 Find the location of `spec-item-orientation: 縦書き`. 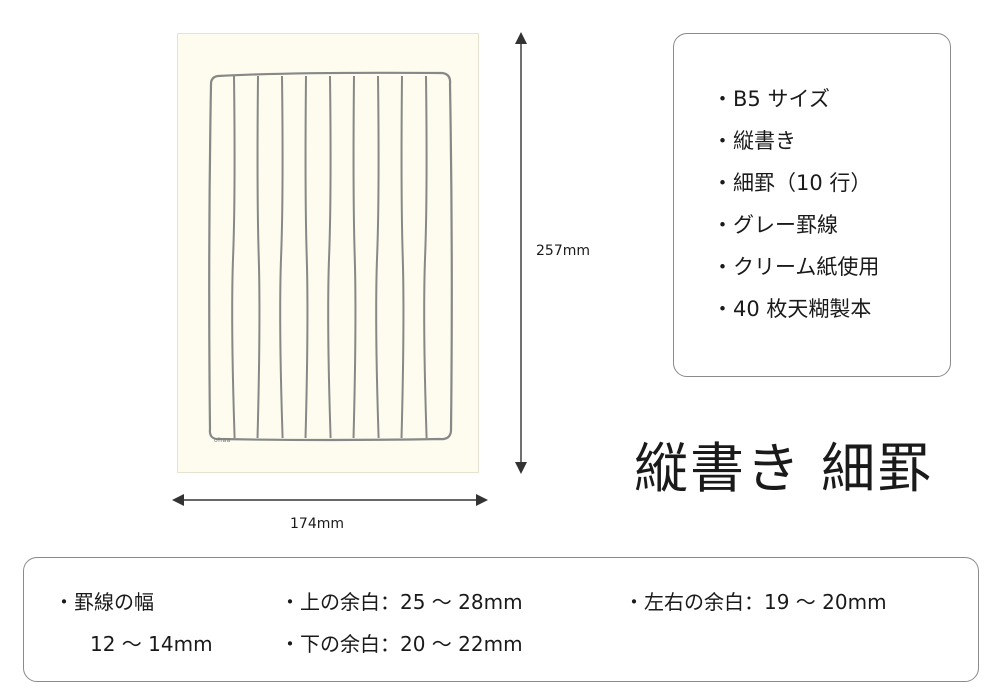

spec-item-orientation: 縦書き is located at coordinates (831, 147).